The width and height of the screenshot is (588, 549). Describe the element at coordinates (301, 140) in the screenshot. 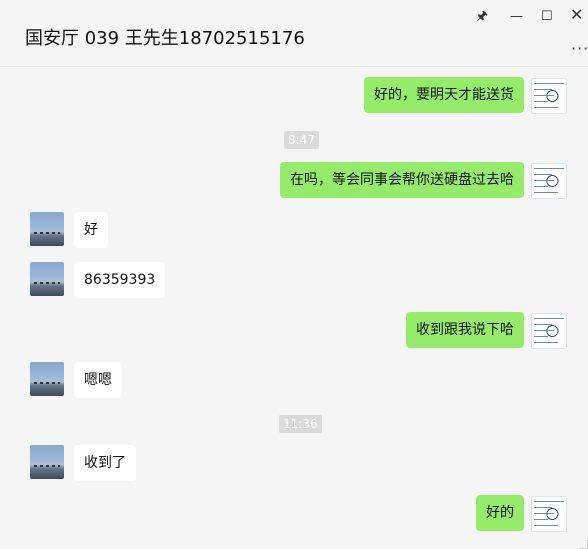

I see `time-stamp: 8:47` at that location.